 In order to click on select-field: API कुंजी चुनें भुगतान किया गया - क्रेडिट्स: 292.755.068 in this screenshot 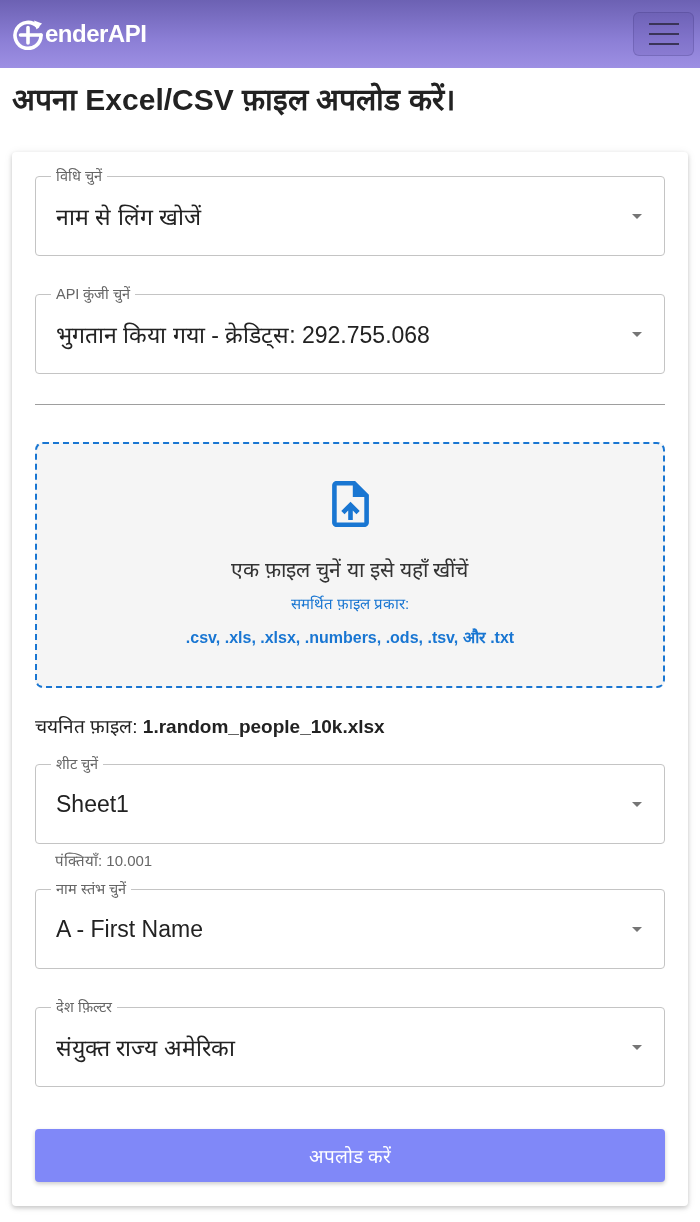, I will do `click(350, 330)`.